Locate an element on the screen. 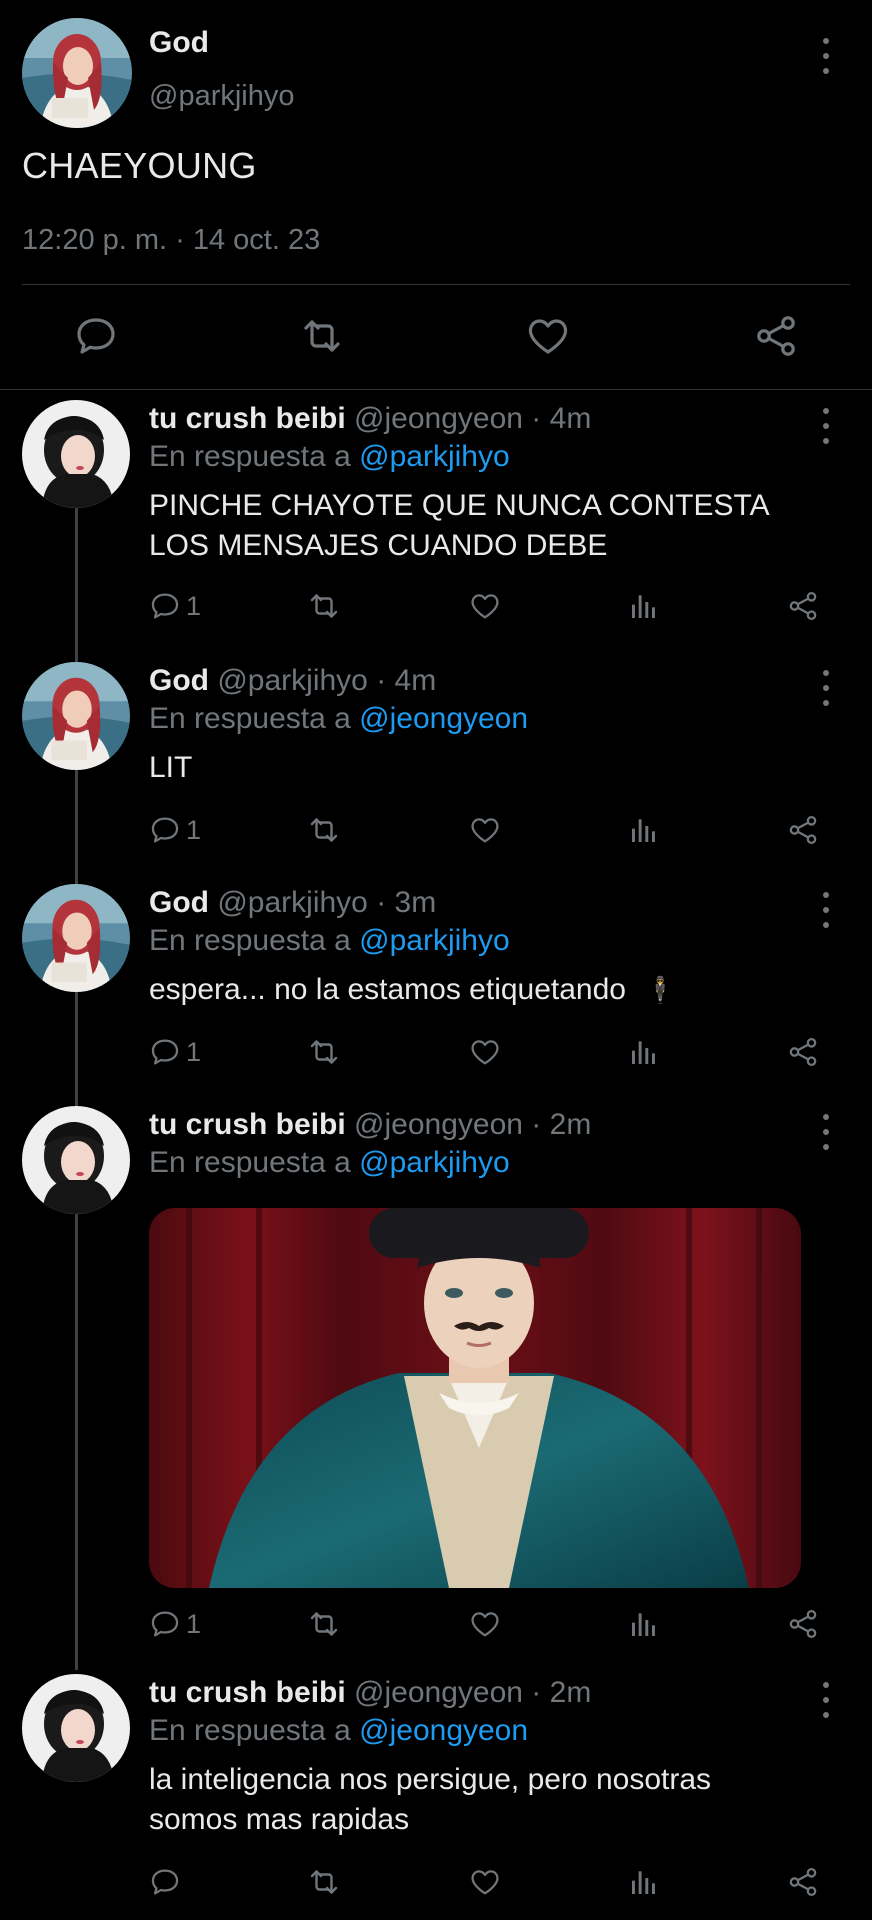 Image resolution: width=872 pixels, height=1920 pixels. text-line: LIT is located at coordinates (171, 767).